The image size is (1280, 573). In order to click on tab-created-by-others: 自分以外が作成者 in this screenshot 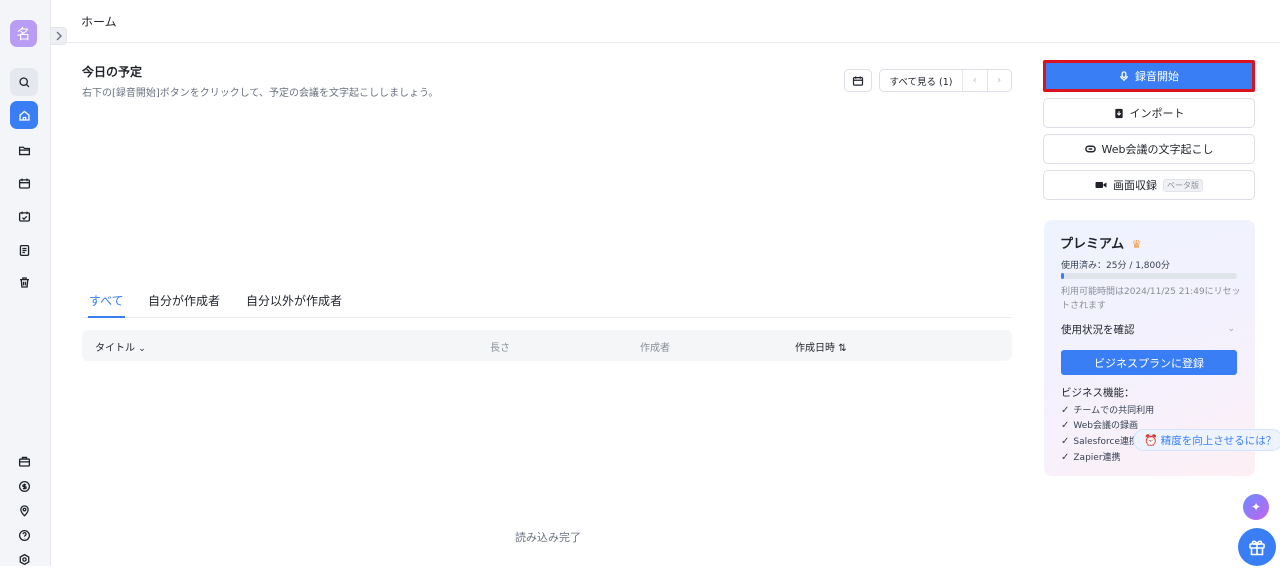, I will do `click(294, 305)`.